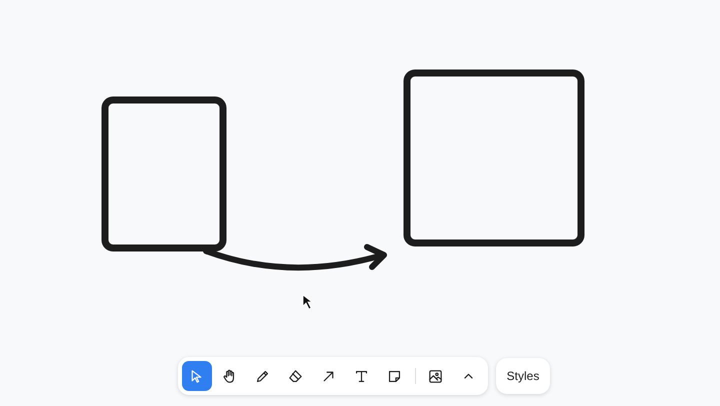 This screenshot has width=720, height=406. Describe the element at coordinates (435, 376) in the screenshot. I see `image-icon` at that location.